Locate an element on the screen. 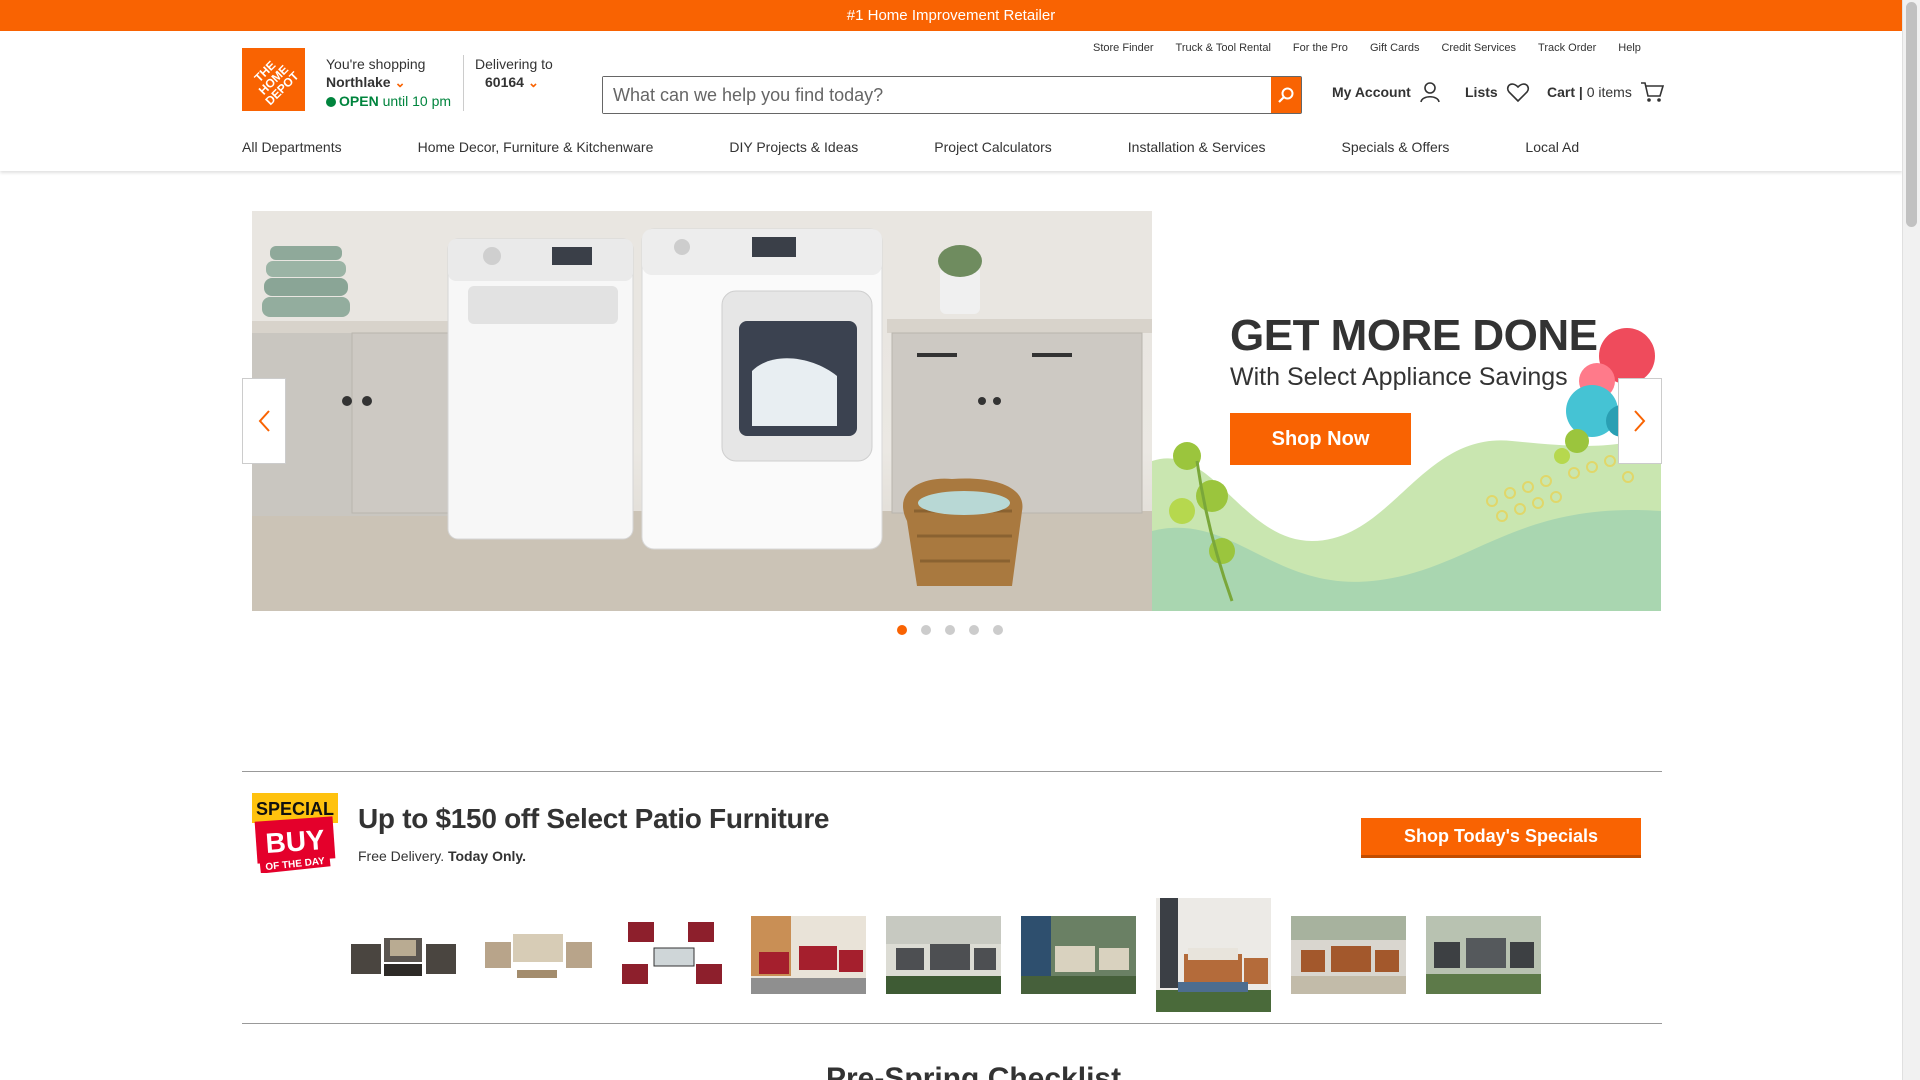 This screenshot has height=1080, width=1920. nav-local-ad: Local Ad is located at coordinates (1552, 147).